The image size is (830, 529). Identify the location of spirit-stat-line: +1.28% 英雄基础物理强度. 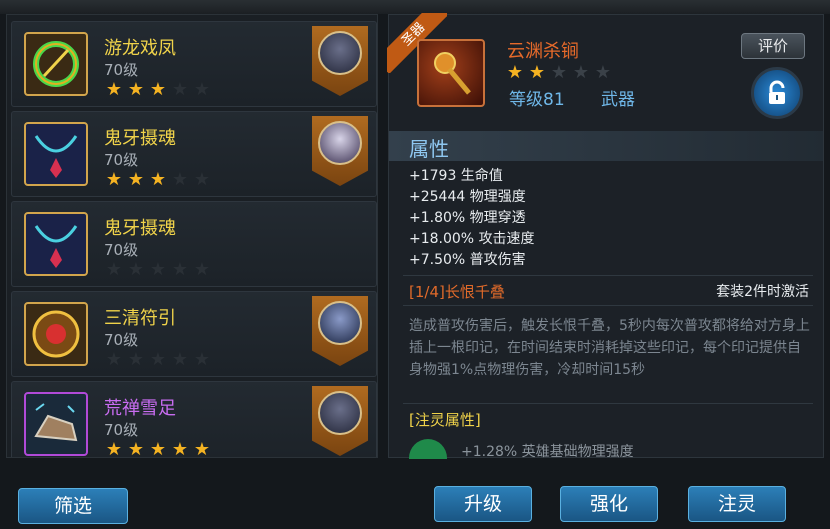
(547, 451).